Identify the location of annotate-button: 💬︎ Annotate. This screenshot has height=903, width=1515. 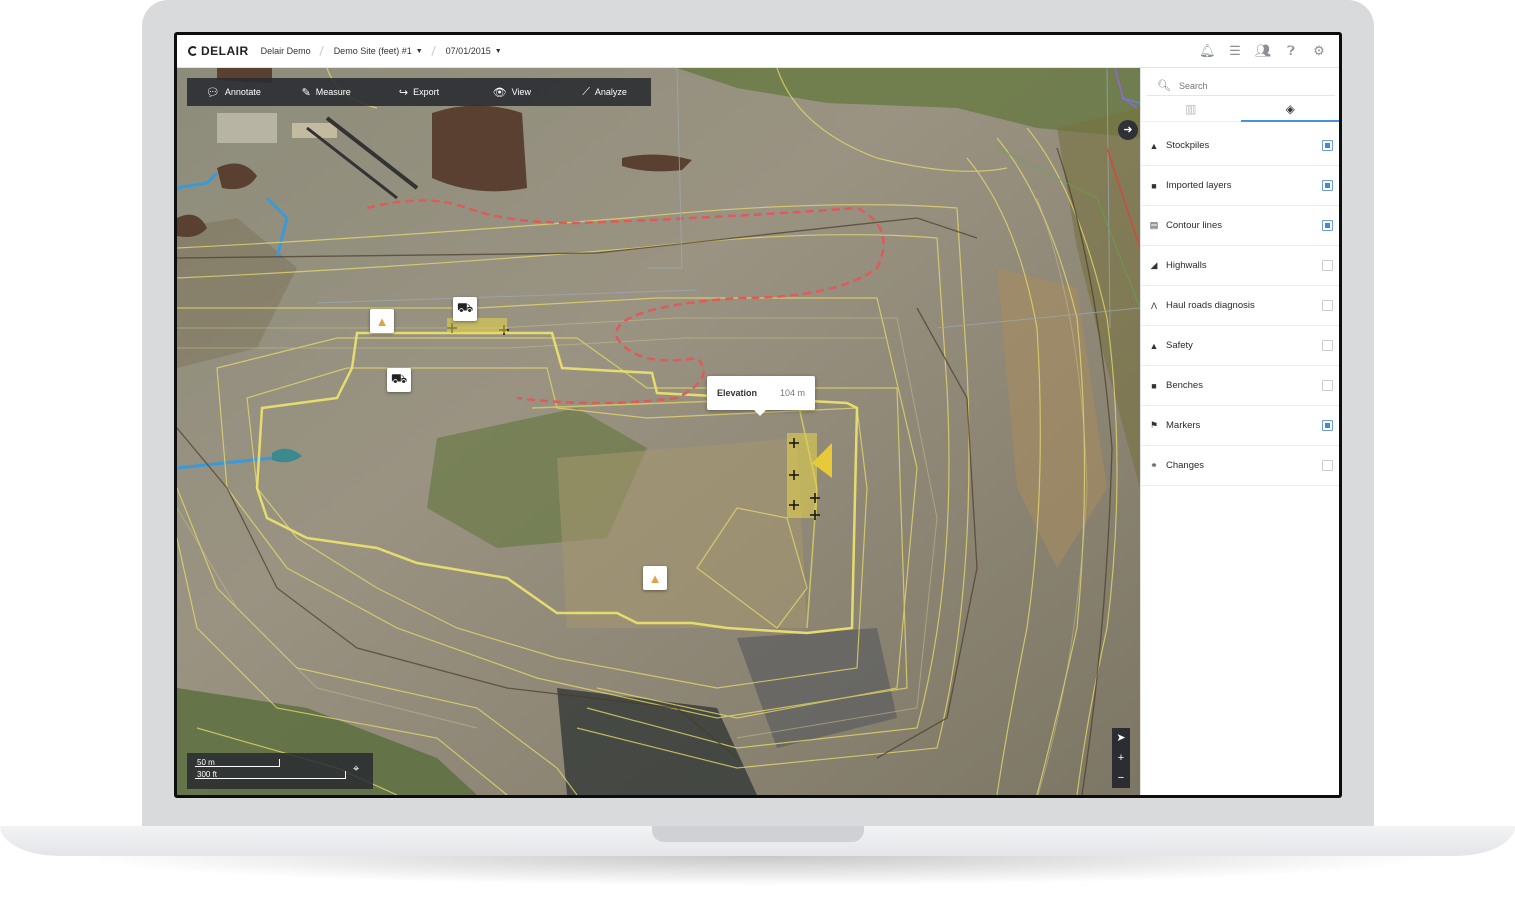
(233, 92).